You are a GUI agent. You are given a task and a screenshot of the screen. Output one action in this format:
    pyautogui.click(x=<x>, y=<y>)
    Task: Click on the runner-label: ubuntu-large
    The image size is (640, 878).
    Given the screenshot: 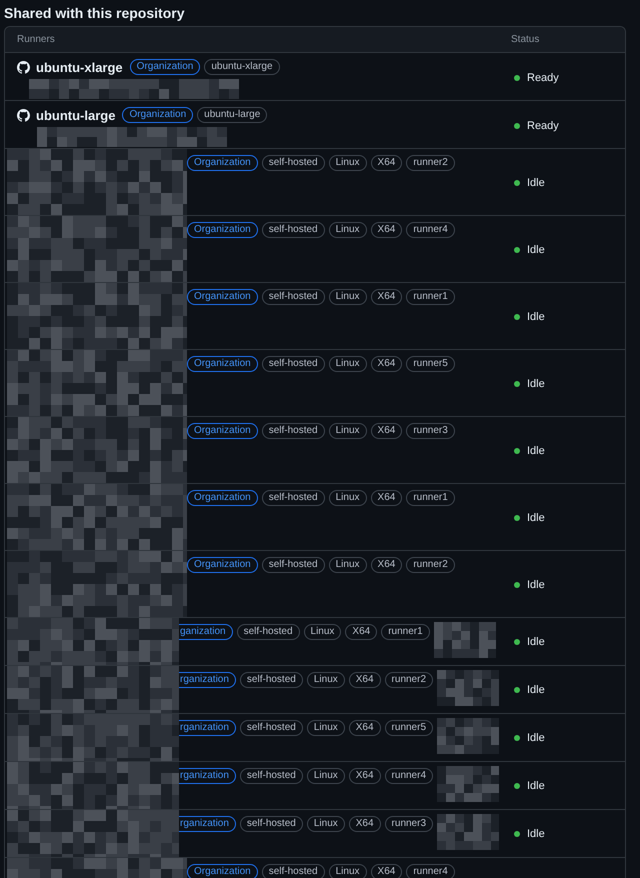 What is the action you would take?
    pyautogui.click(x=232, y=115)
    